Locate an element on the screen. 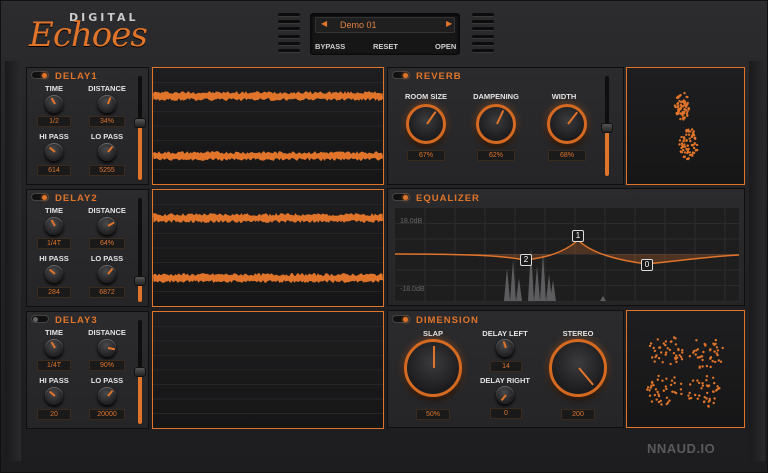 The height and width of the screenshot is (473, 768). brand-footer: NNAUD.IO is located at coordinates (681, 448).